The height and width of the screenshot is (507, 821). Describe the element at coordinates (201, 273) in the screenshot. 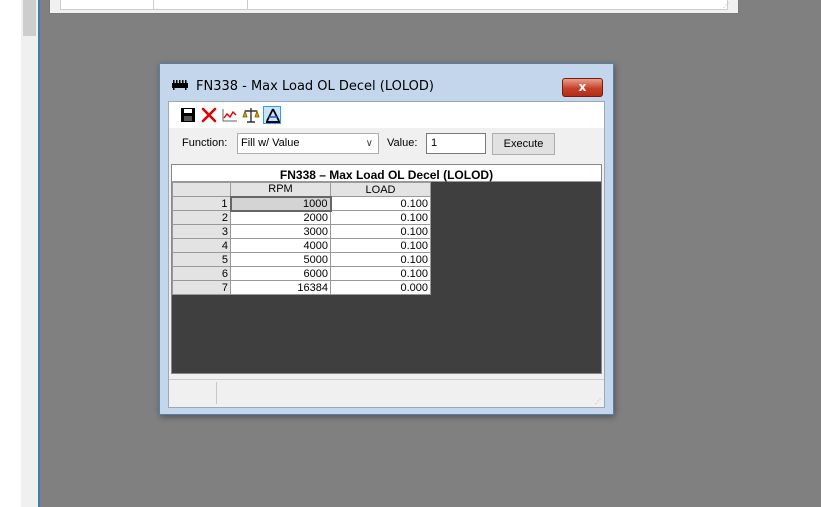

I see `row-header: 6` at that location.